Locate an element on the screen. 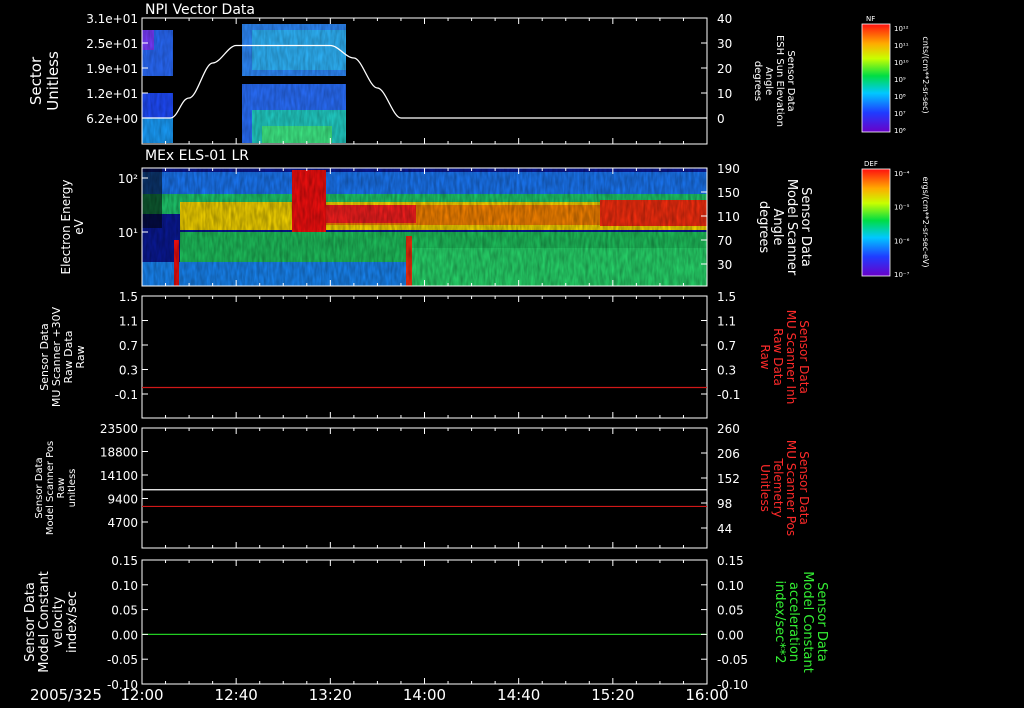 The image size is (1024, 708). colorbar-tick-label: 10¹² is located at coordinates (901, 29).